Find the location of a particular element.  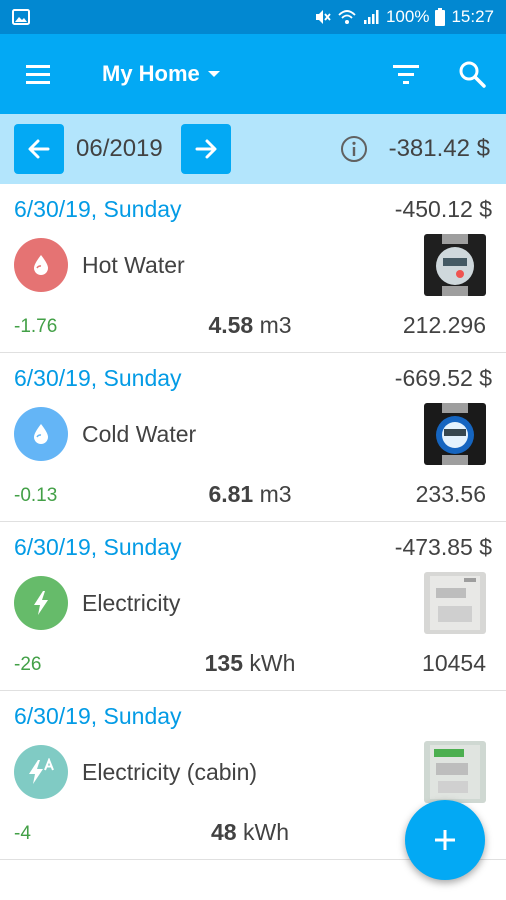

plus-icon is located at coordinates (445, 840).